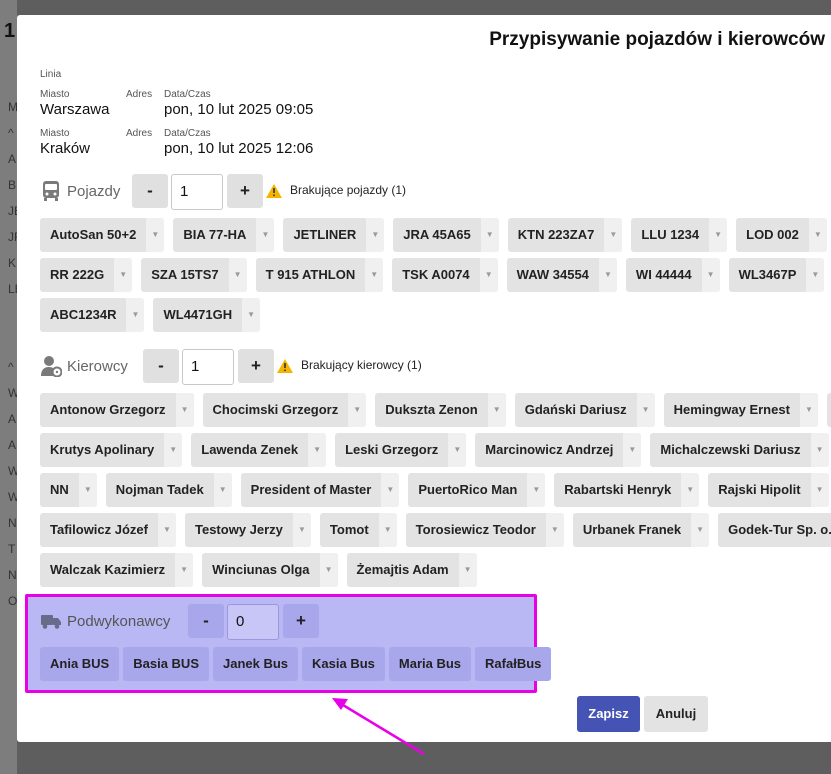 This screenshot has height=774, width=831. Describe the element at coordinates (117, 410) in the screenshot. I see `driver-chip: Antonow Grzegorz ▼` at that location.